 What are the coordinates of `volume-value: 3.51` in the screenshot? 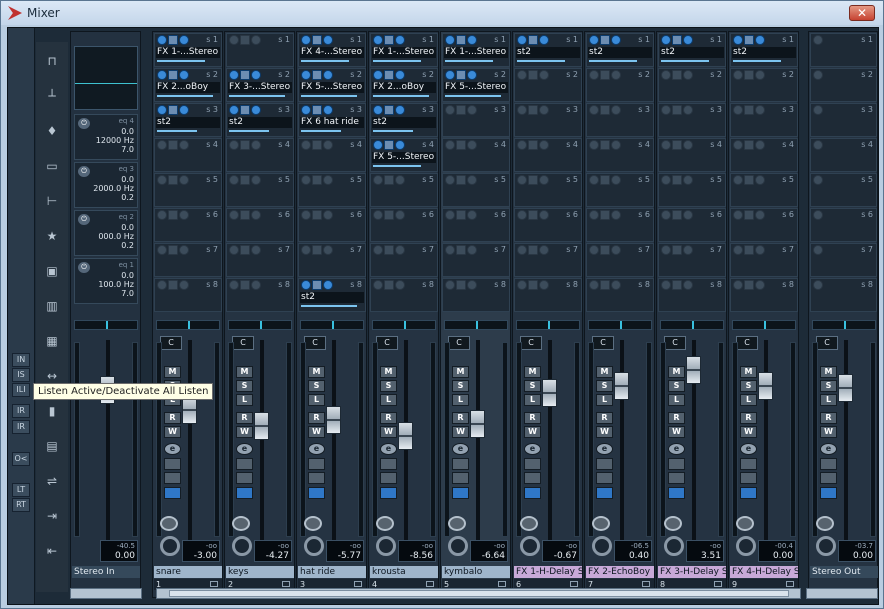 It's located at (711, 556).